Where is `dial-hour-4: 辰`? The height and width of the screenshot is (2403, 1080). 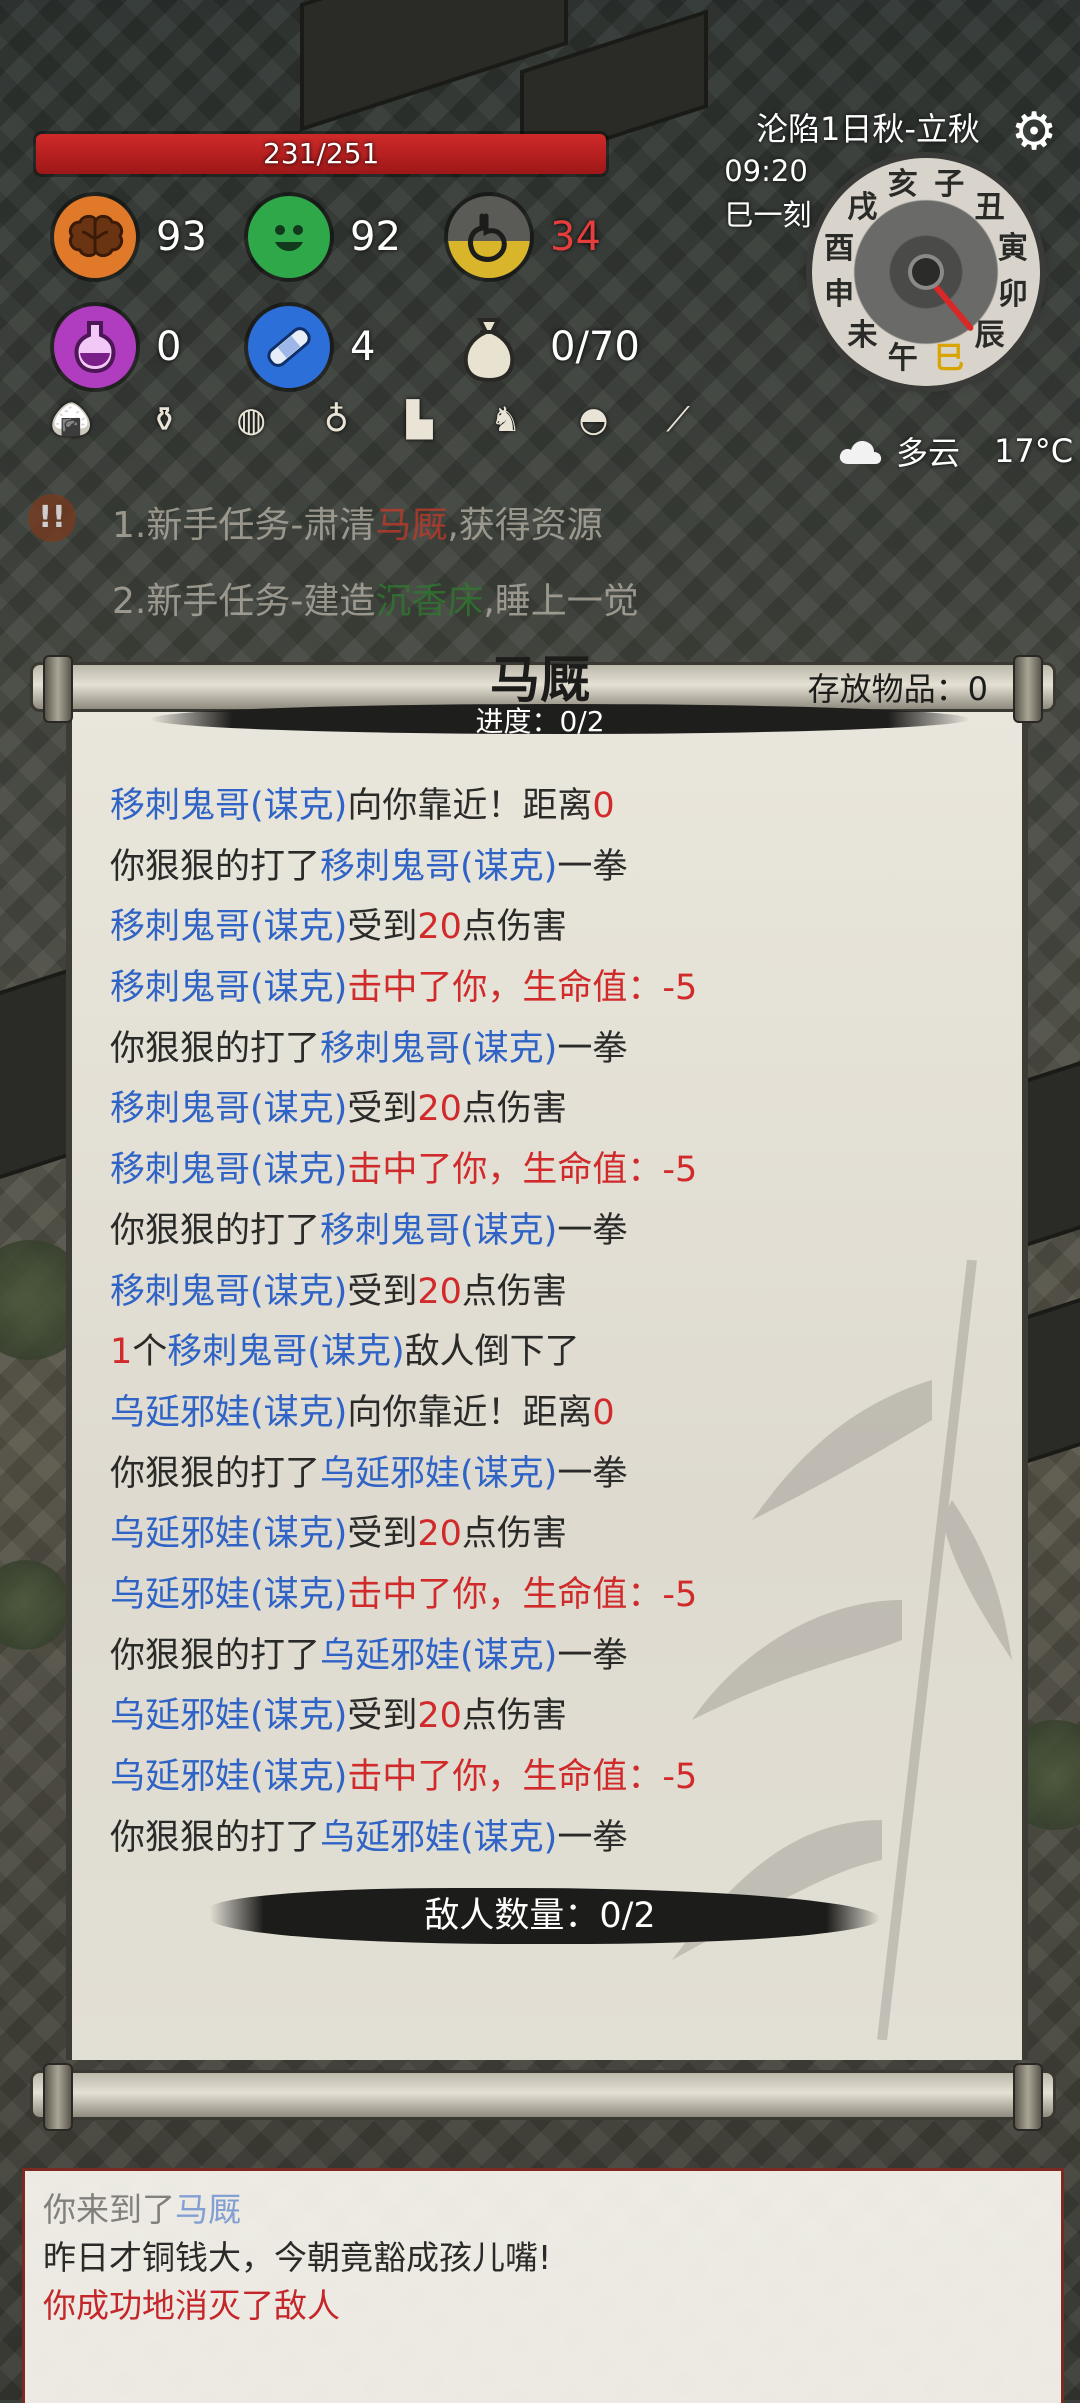 dial-hour-4: 辰 is located at coordinates (989, 335).